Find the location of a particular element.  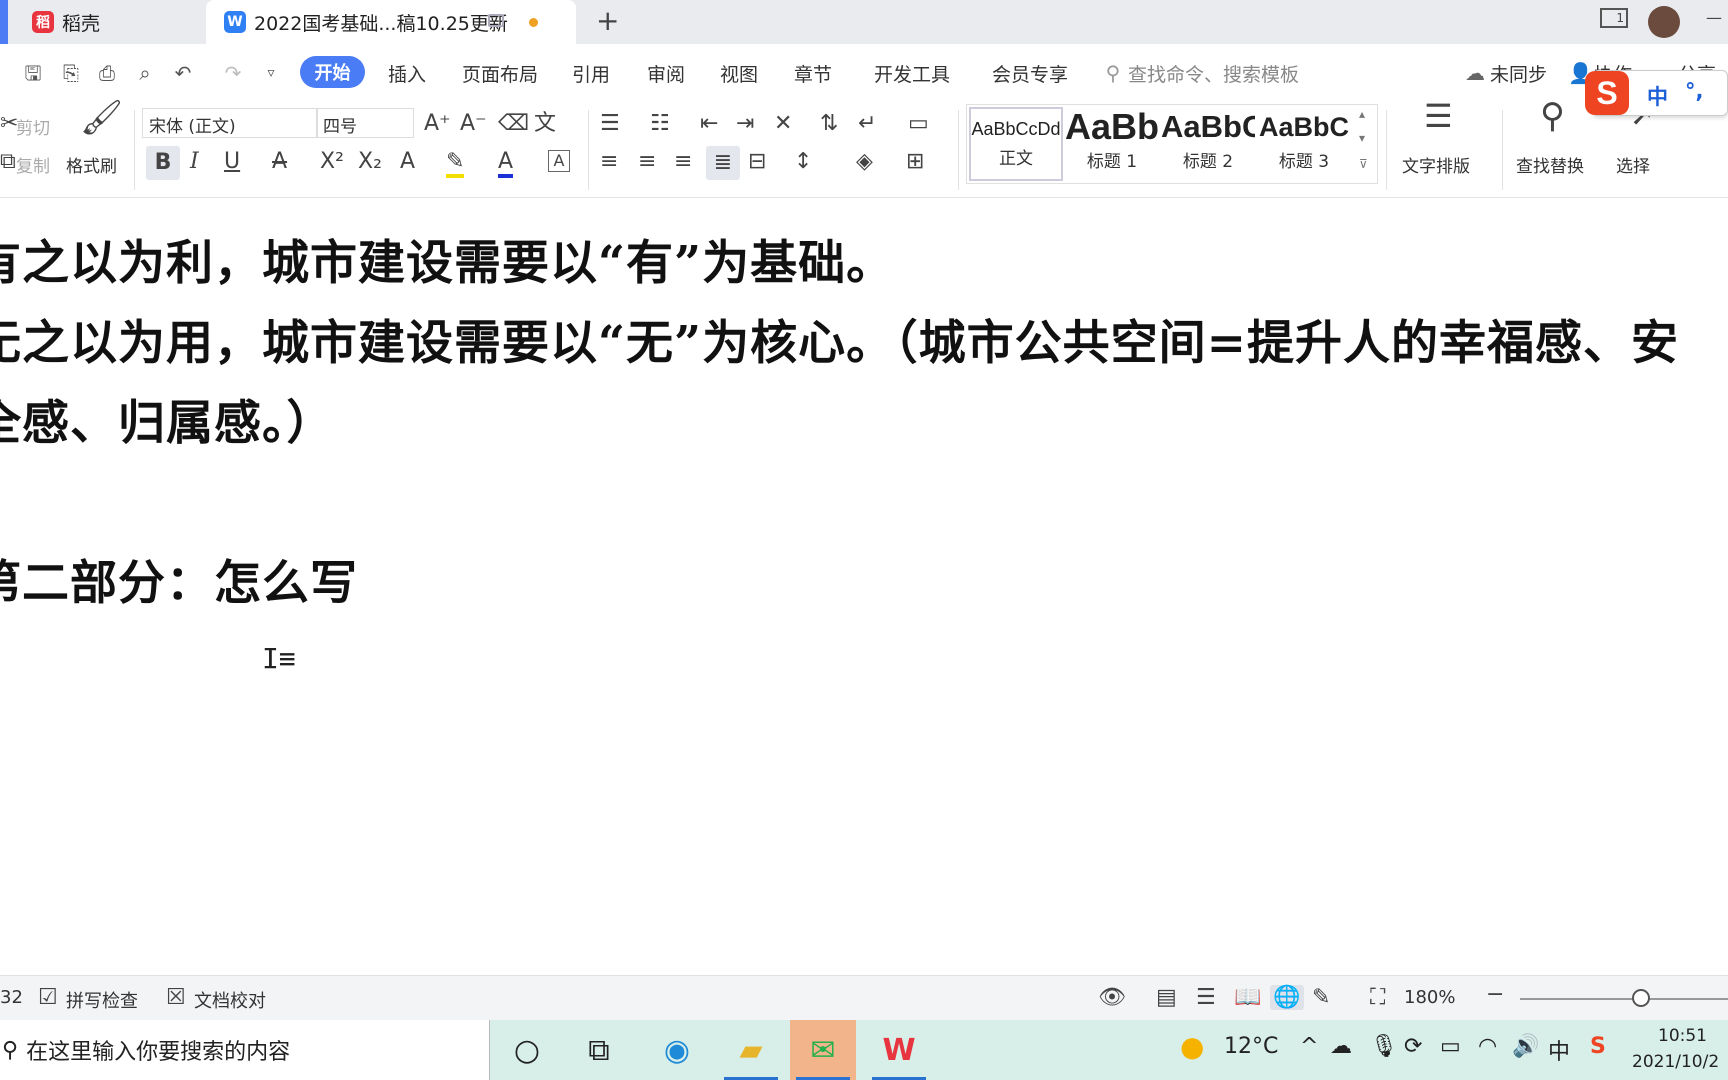

zoom-out-icon: − is located at coordinates (1495, 994).